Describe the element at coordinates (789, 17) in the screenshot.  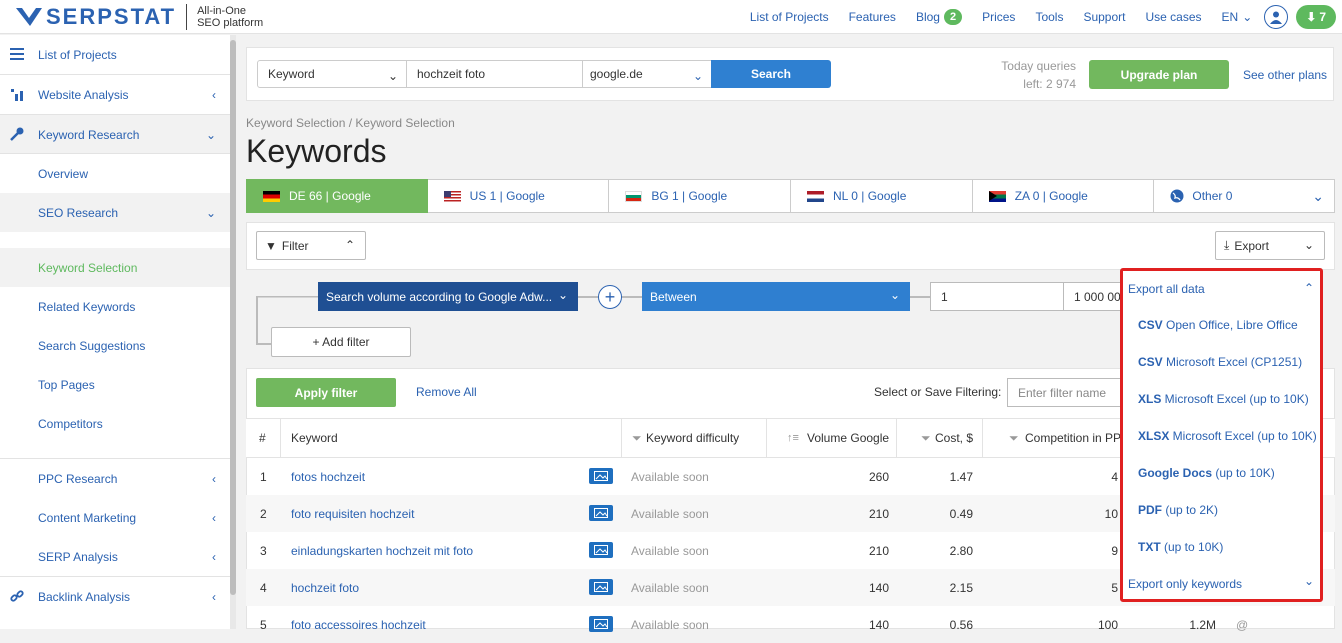
I see `nav-list-of-projects: List of Projects` at that location.